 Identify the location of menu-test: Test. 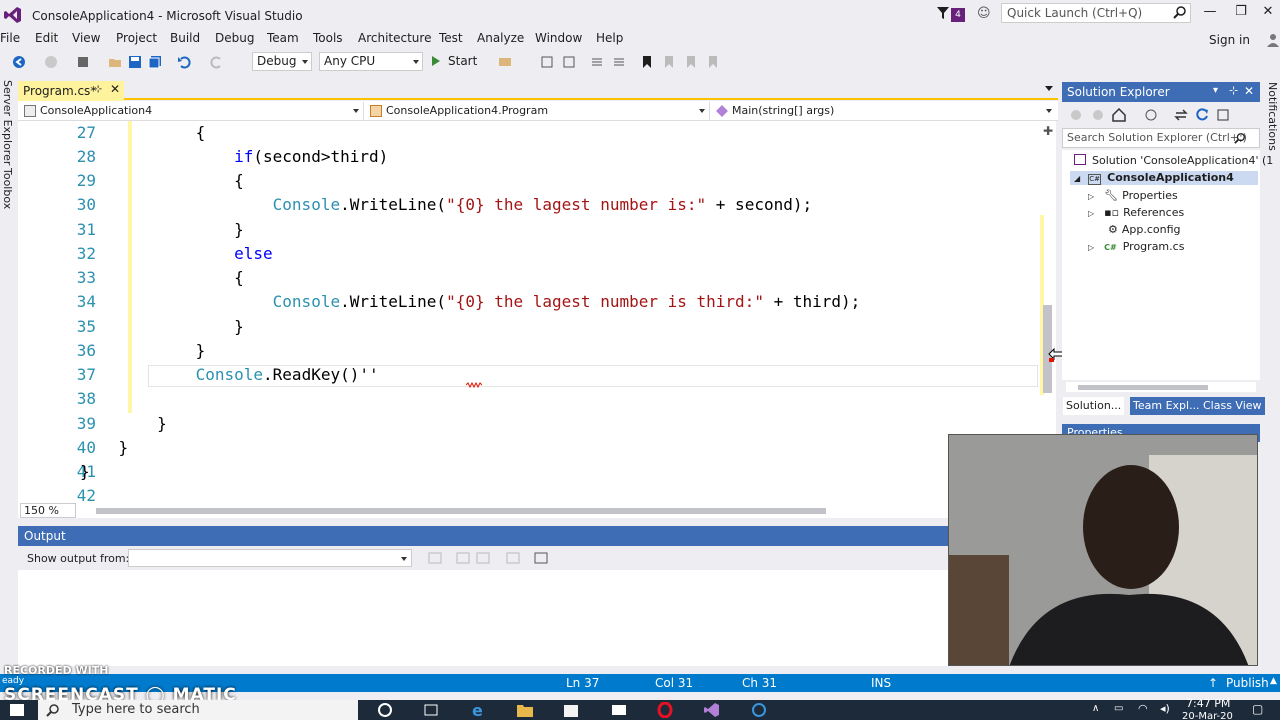
(451, 38).